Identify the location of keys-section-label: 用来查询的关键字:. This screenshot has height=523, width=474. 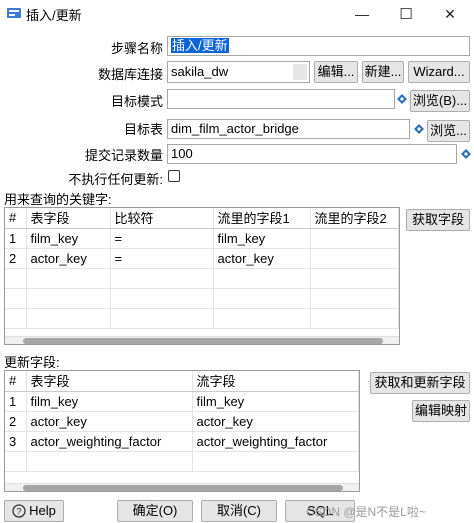
(58, 199).